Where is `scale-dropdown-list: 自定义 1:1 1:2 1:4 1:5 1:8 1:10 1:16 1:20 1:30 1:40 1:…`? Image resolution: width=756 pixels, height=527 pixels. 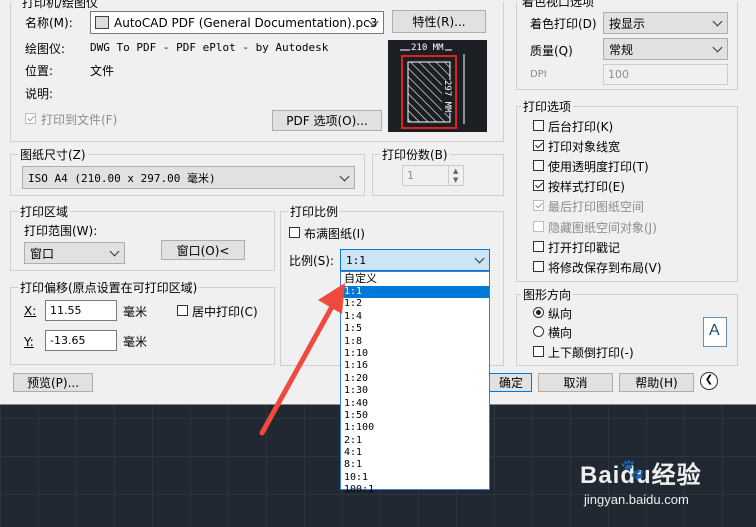
scale-dropdown-list: 自定义 1:1 1:2 1:4 1:5 1:8 1:10 1:16 1:20 1:30 1:40 1:… is located at coordinates (415, 383).